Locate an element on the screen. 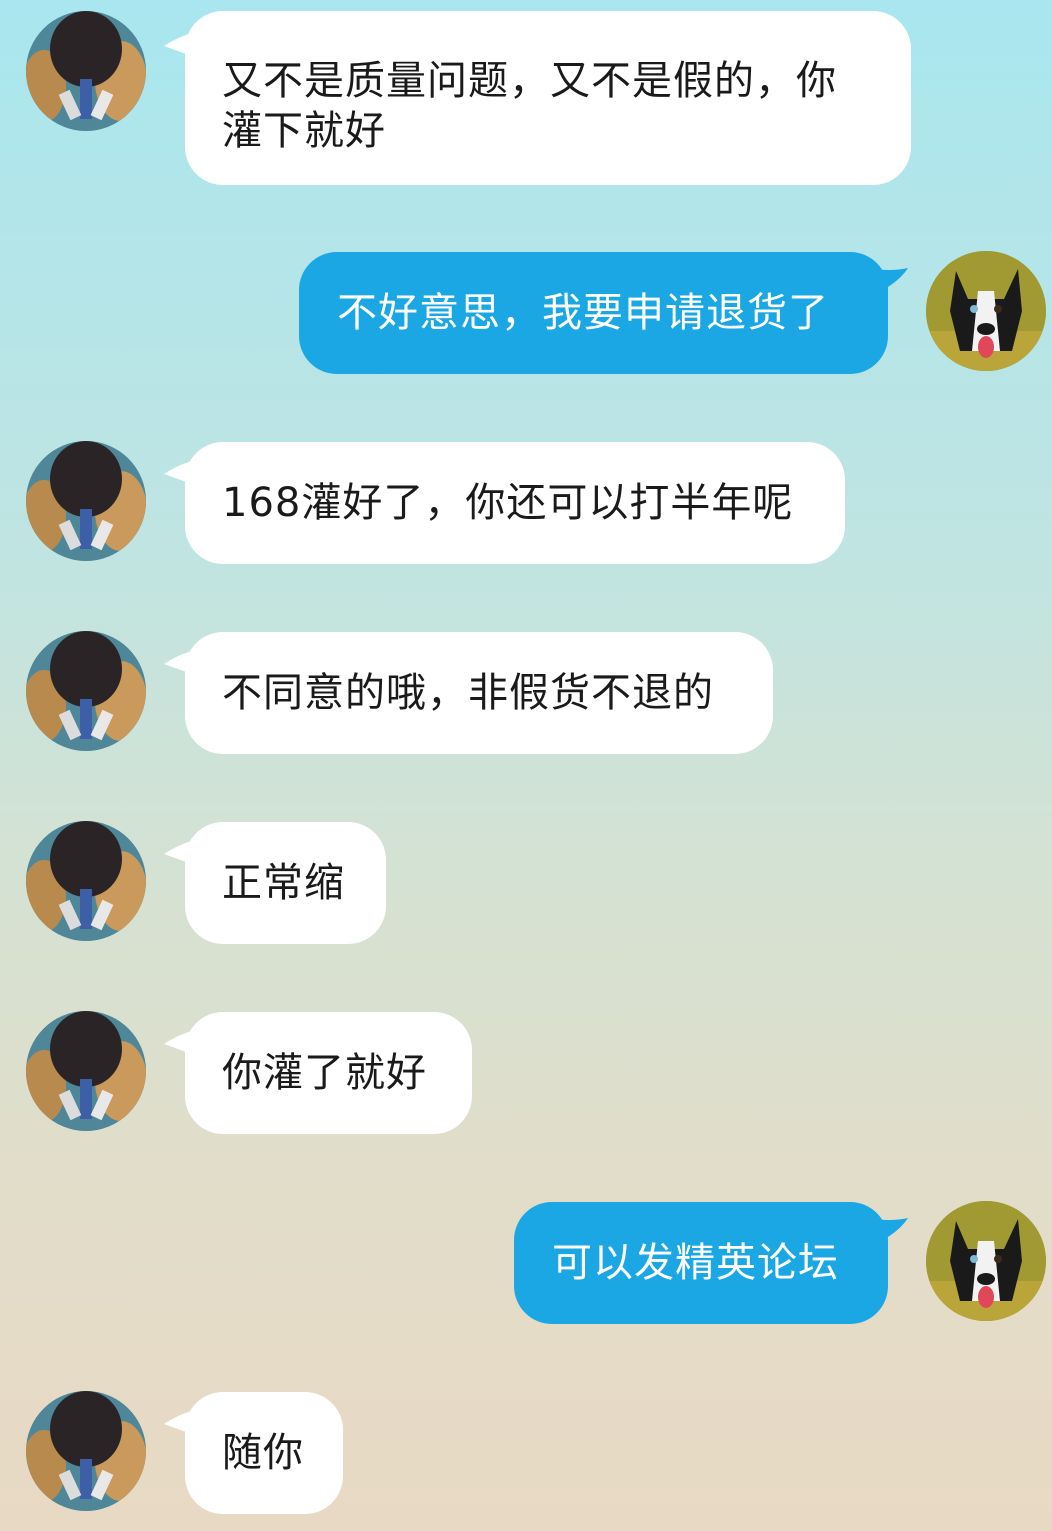 This screenshot has width=1052, height=1531. outgoing-message-bubble: 不好意思，我要申请退货了 is located at coordinates (593, 313).